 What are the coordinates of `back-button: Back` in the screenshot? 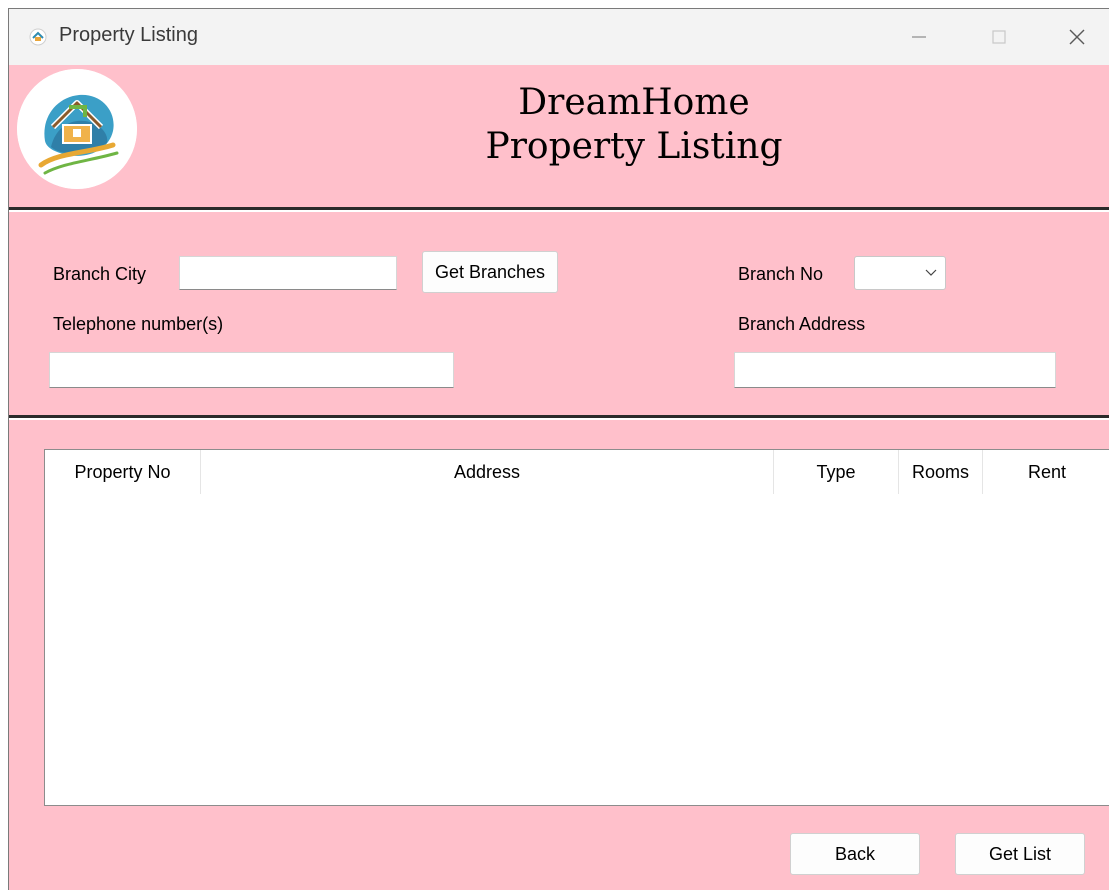 It's located at (855, 854).